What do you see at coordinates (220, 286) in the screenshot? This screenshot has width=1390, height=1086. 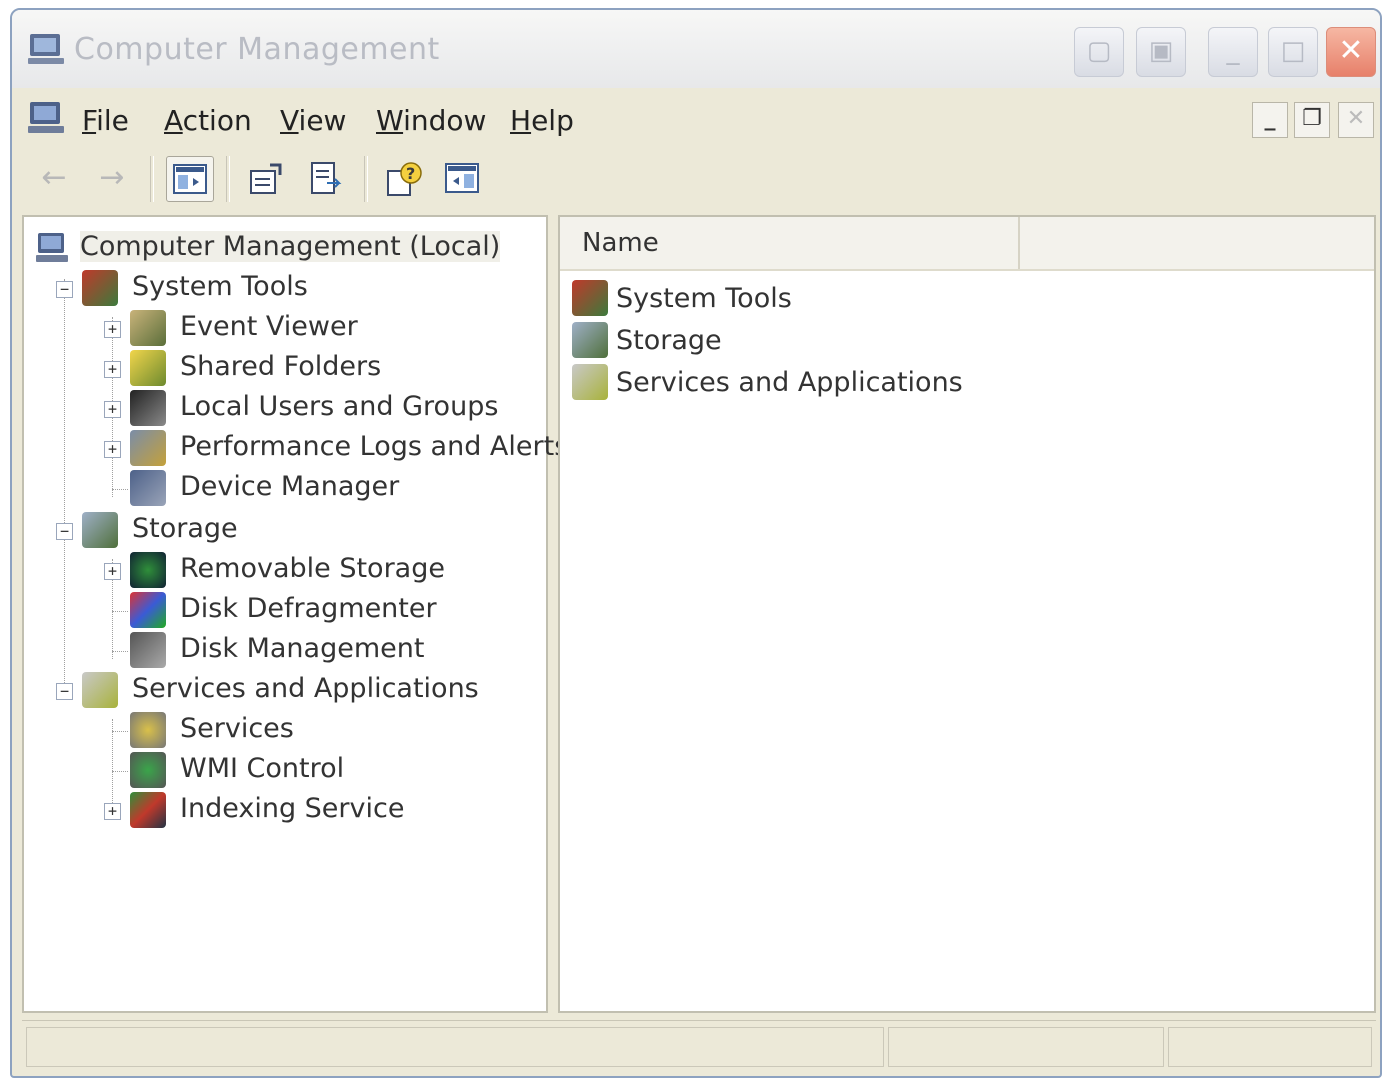 I see `tree-item-label: System Tools` at bounding box center [220, 286].